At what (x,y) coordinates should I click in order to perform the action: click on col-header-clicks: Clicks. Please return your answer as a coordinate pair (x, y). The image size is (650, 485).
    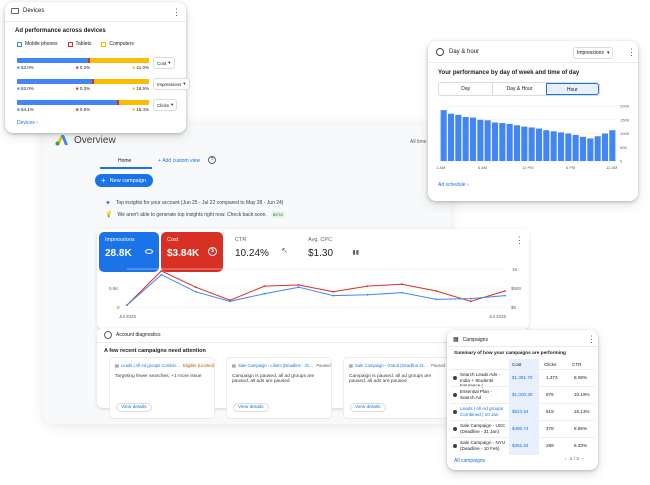
    Looking at the image, I should click on (550, 364).